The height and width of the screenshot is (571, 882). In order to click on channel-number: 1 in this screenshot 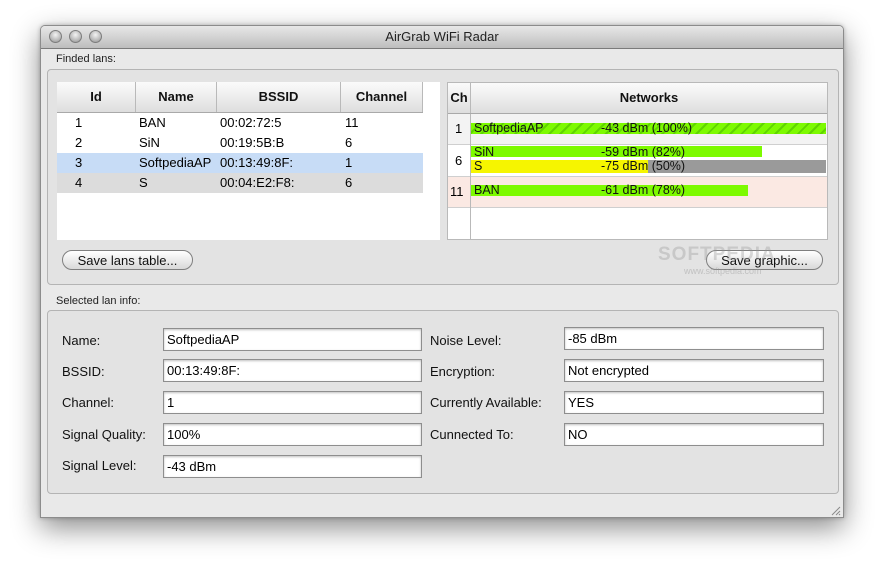, I will do `click(459, 128)`.